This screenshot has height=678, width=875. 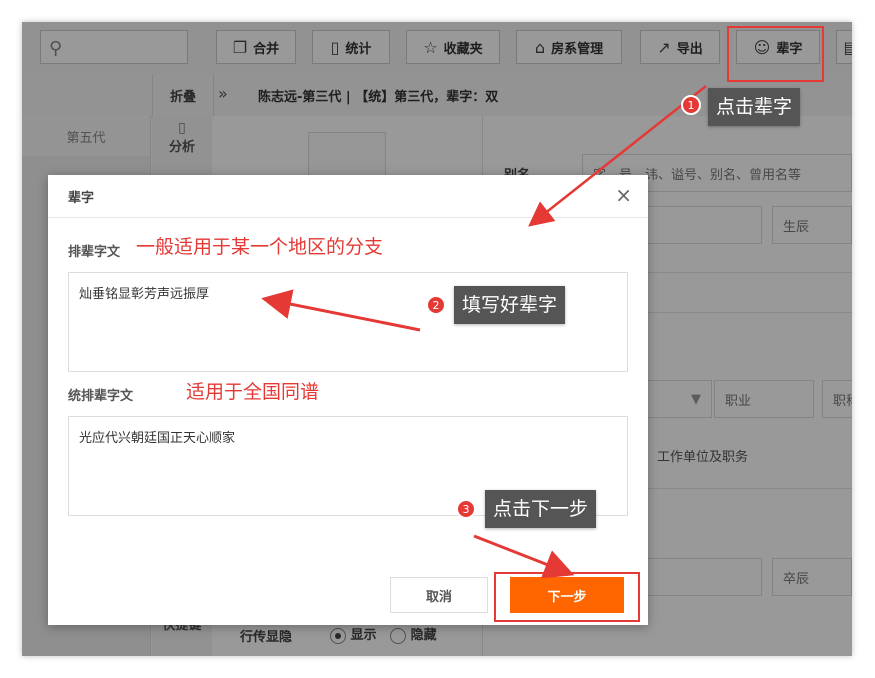 What do you see at coordinates (775, 54) in the screenshot?
I see `highlight-generation-name-button` at bounding box center [775, 54].